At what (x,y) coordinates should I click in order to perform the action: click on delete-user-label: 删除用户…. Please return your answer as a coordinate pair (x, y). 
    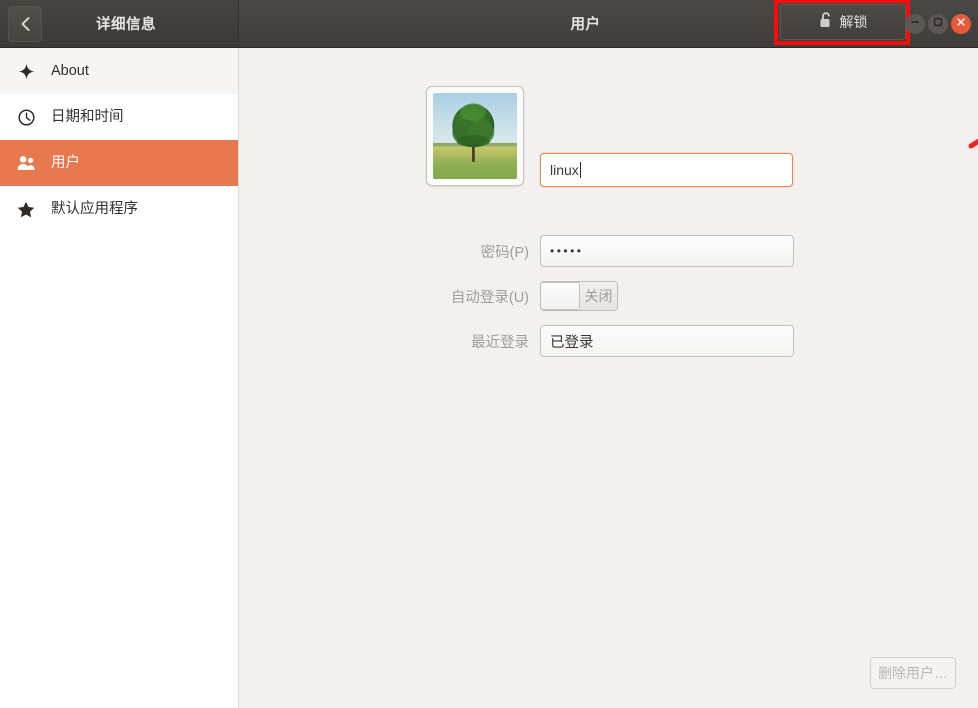
    Looking at the image, I should click on (913, 673).